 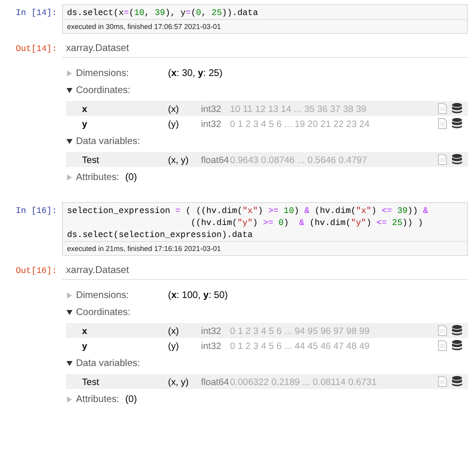 What do you see at coordinates (300, 123) in the screenshot?
I see `variable-preview: 0 1 2 3 4 5 6 ... 19 20 21 22 23 24` at bounding box center [300, 123].